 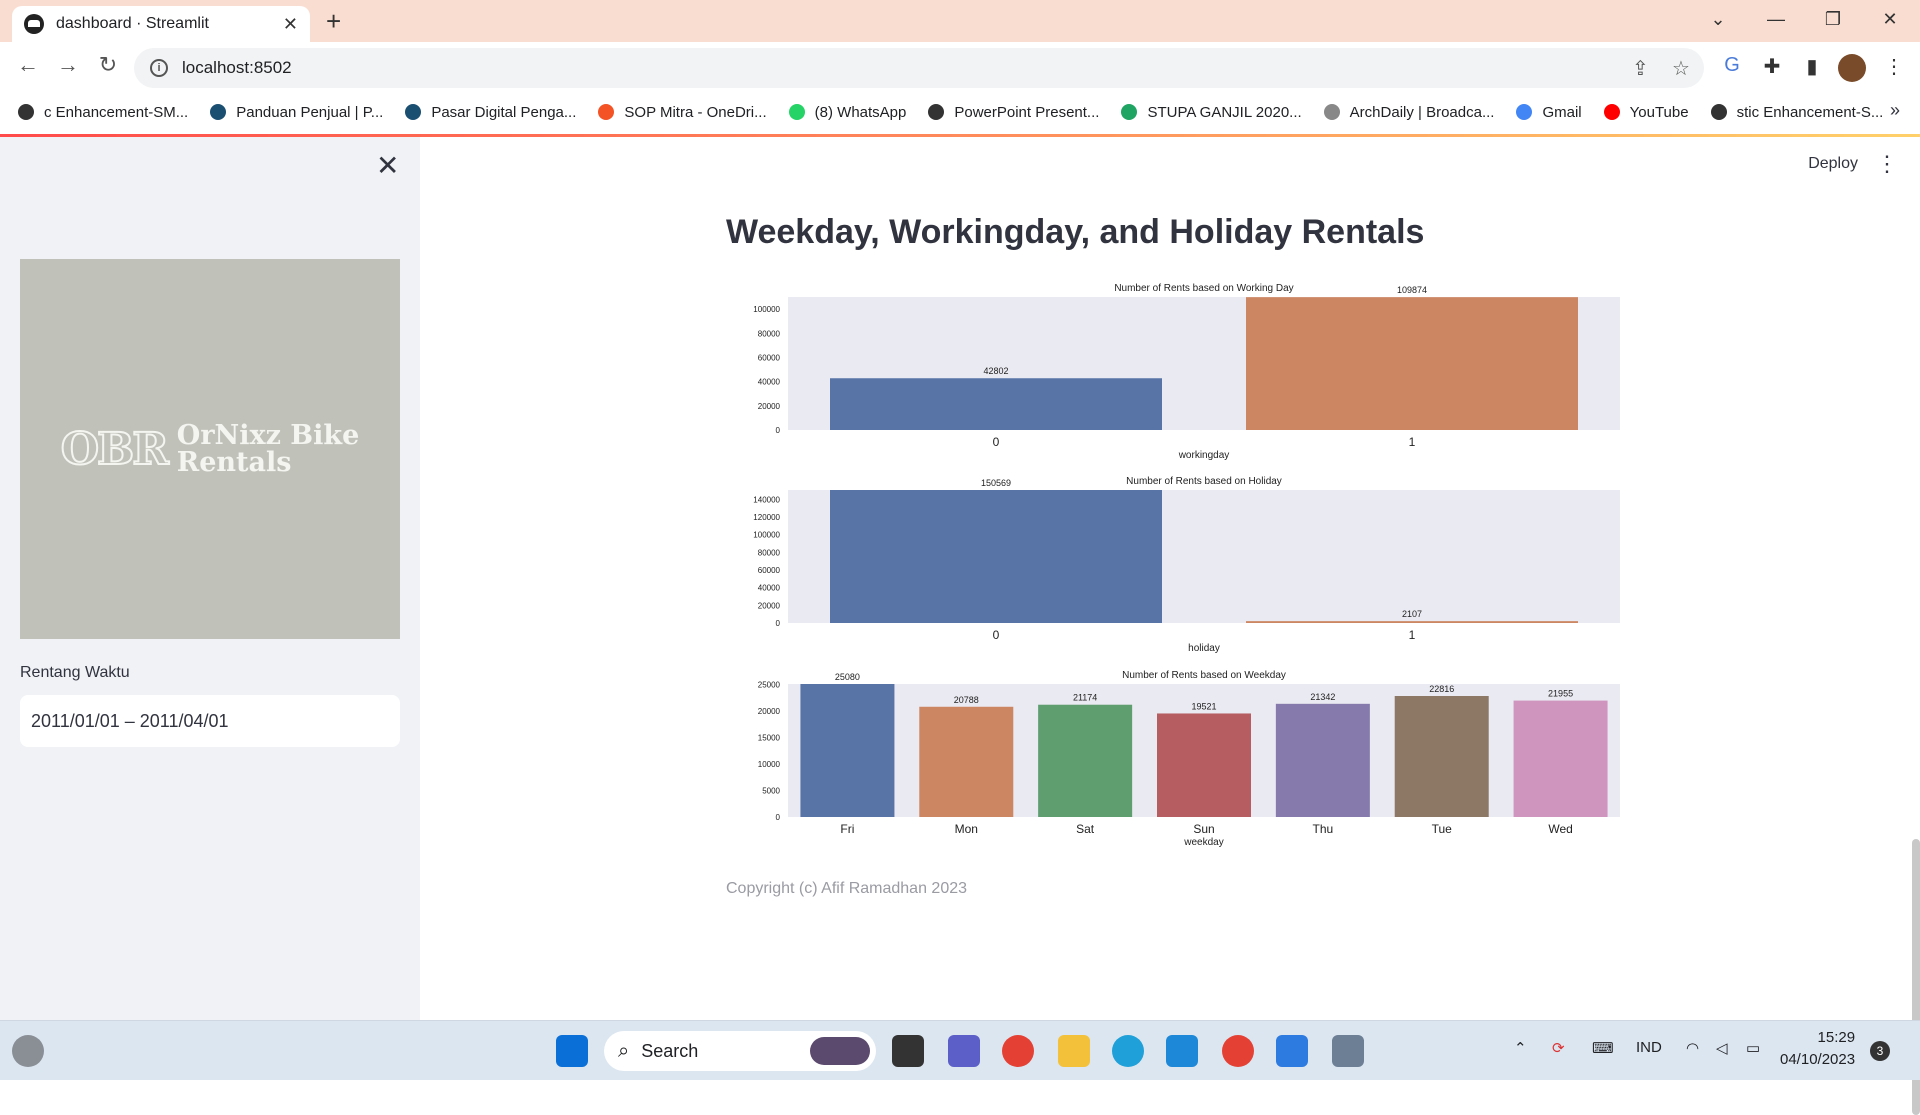 I want to click on edge-icon, so click(x=1128, y=1051).